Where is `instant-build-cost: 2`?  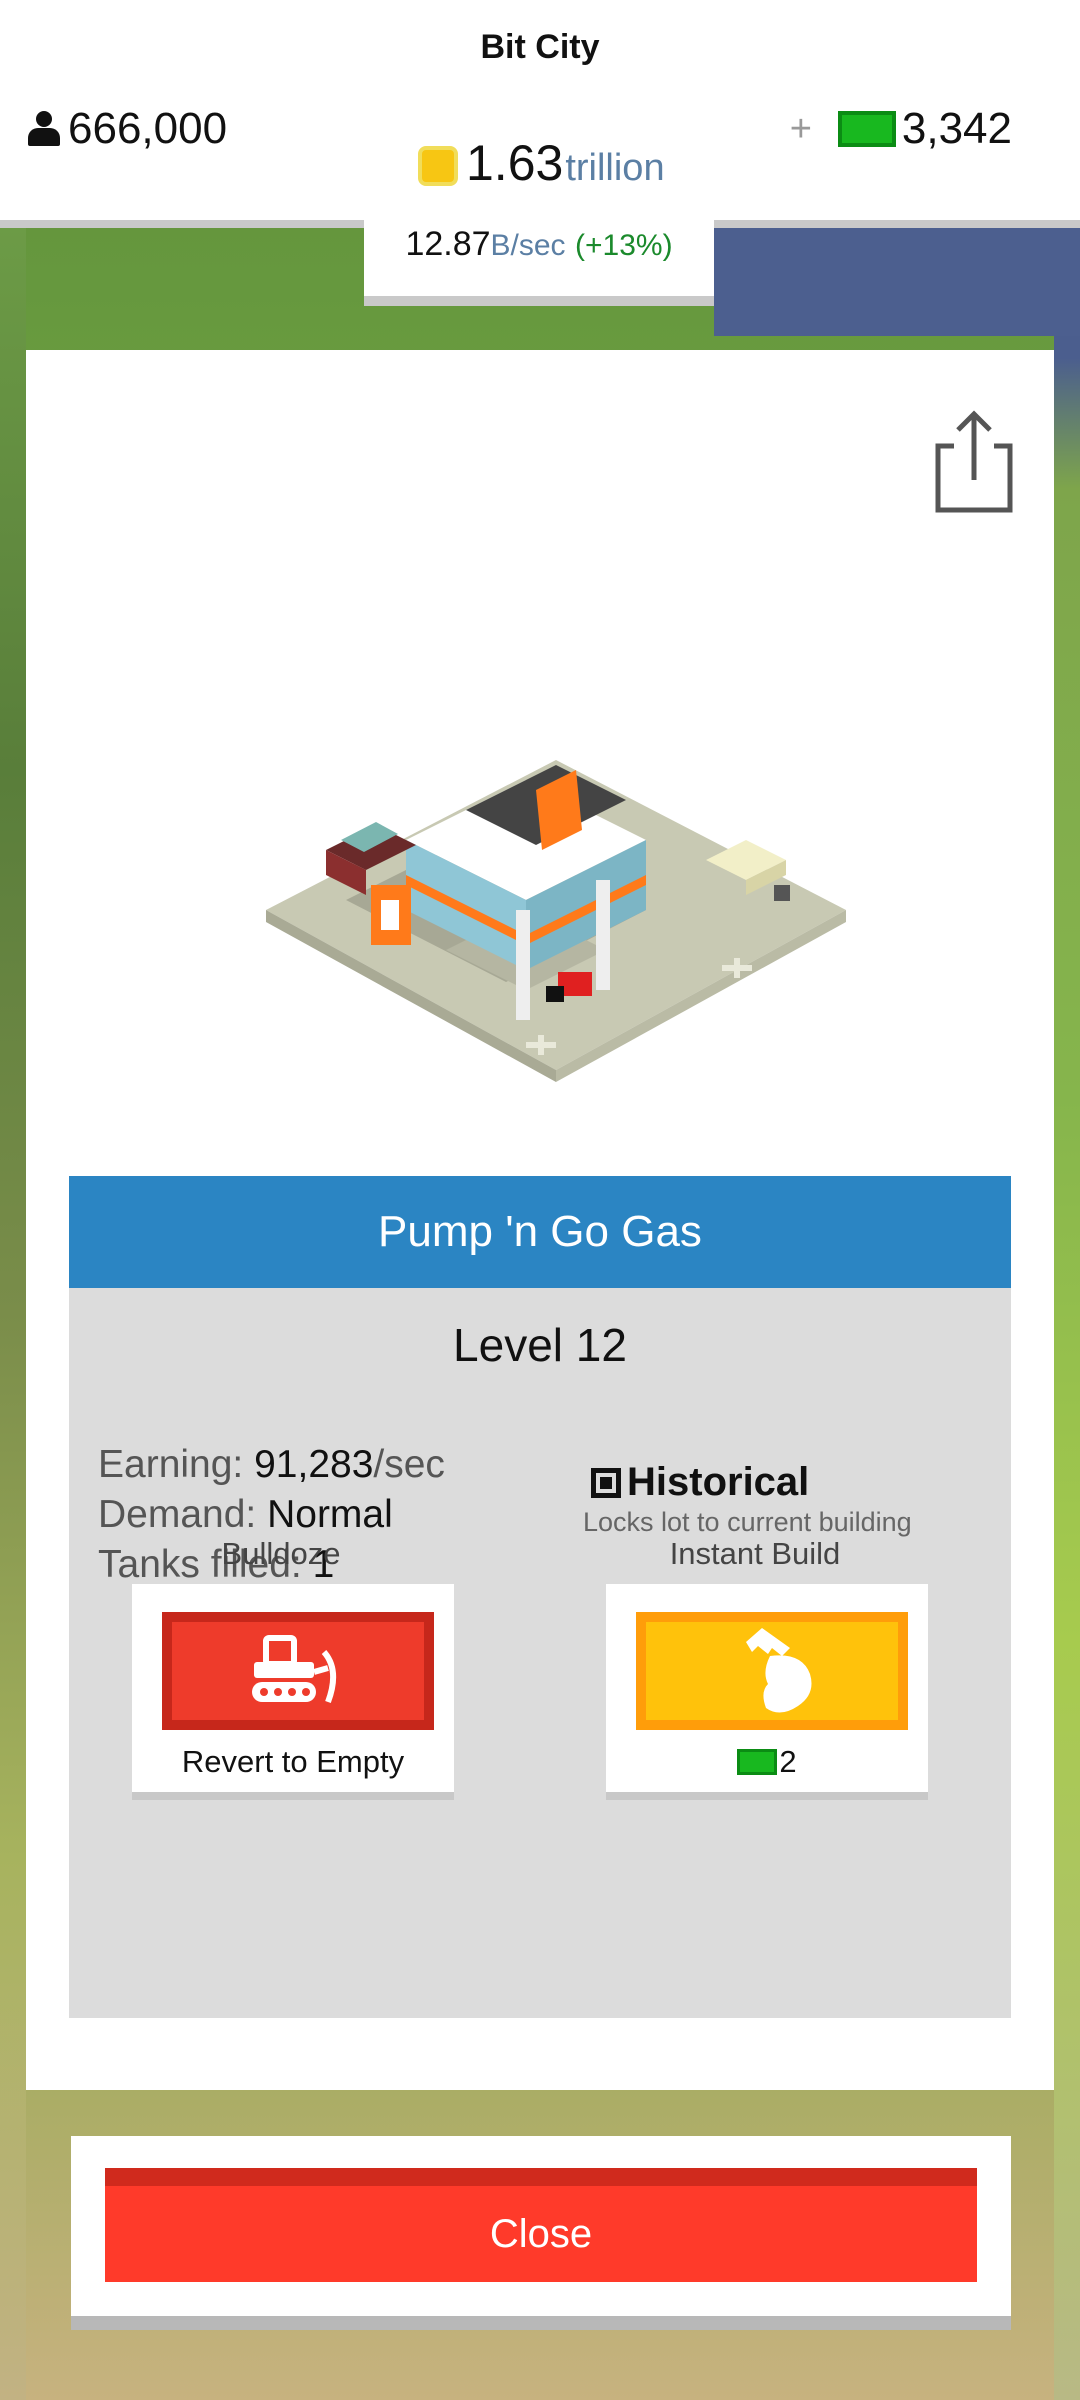
instant-build-cost: 2 is located at coordinates (767, 1762).